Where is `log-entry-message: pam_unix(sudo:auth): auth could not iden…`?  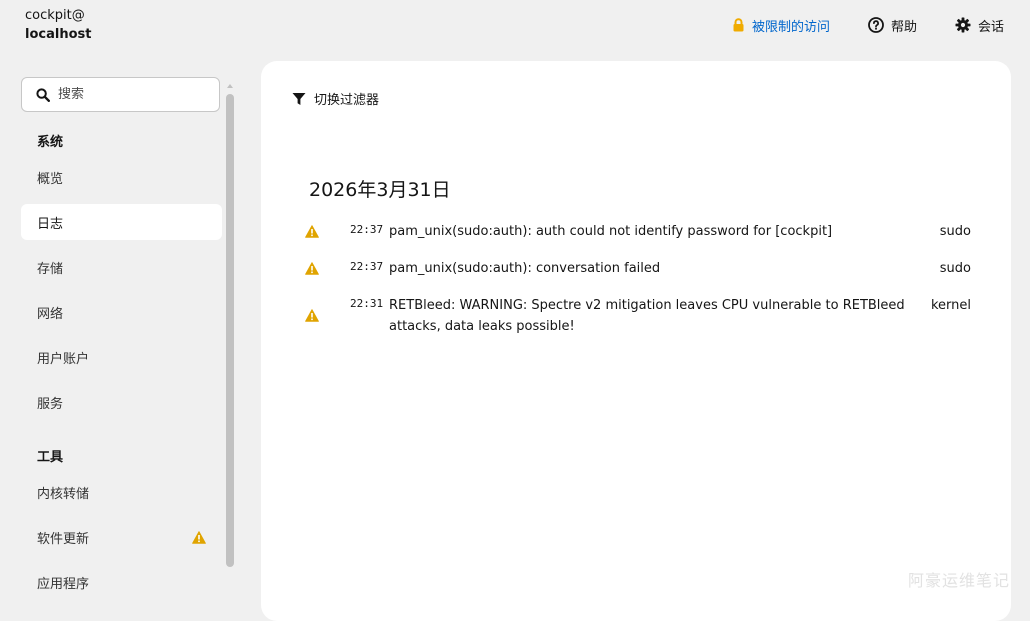 log-entry-message: pam_unix(sudo:auth): auth could not iden… is located at coordinates (611, 231).